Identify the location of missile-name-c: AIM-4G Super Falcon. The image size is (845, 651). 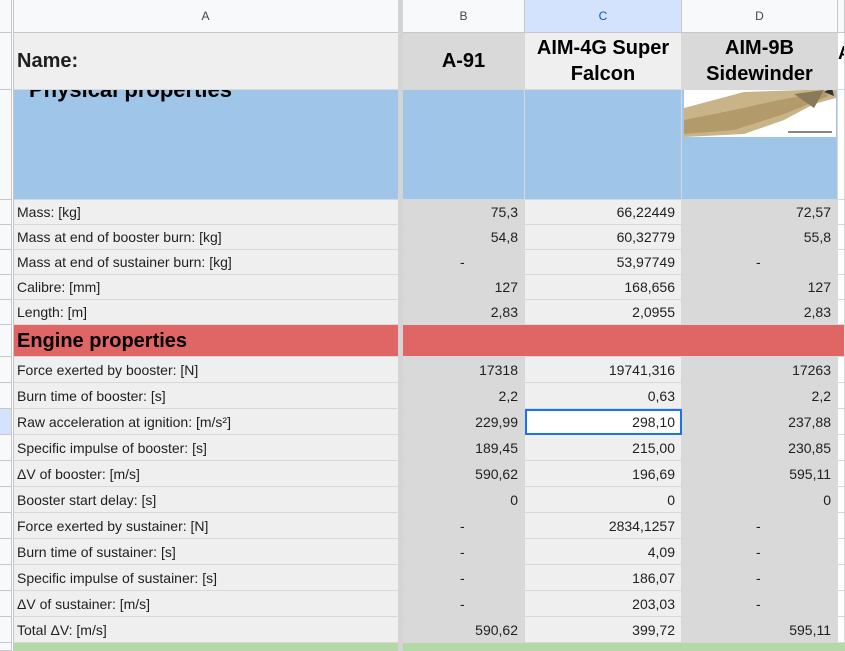
(603, 61).